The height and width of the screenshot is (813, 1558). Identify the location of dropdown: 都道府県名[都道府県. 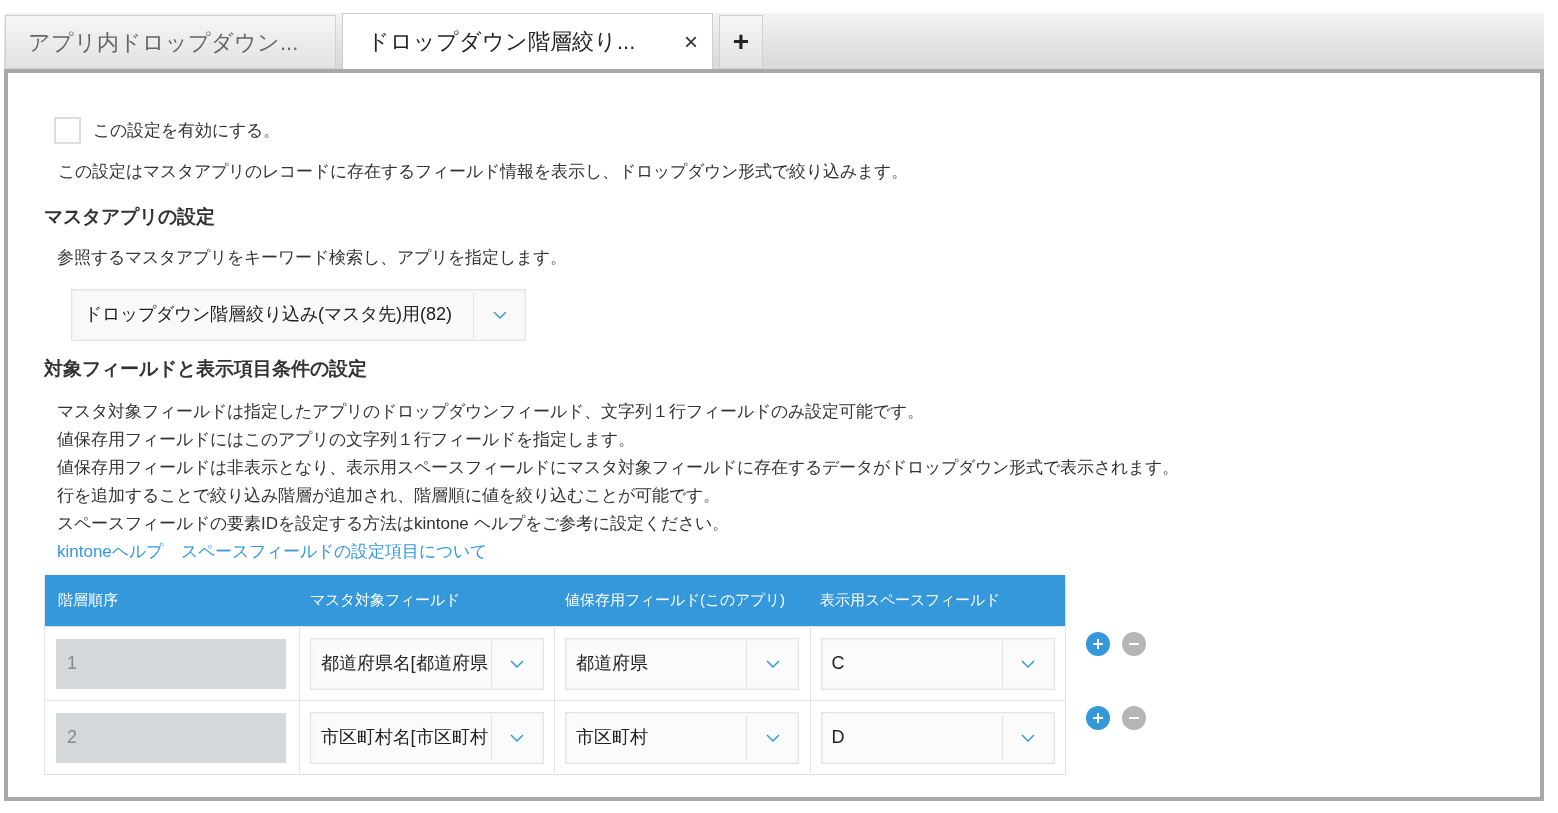
(426, 663).